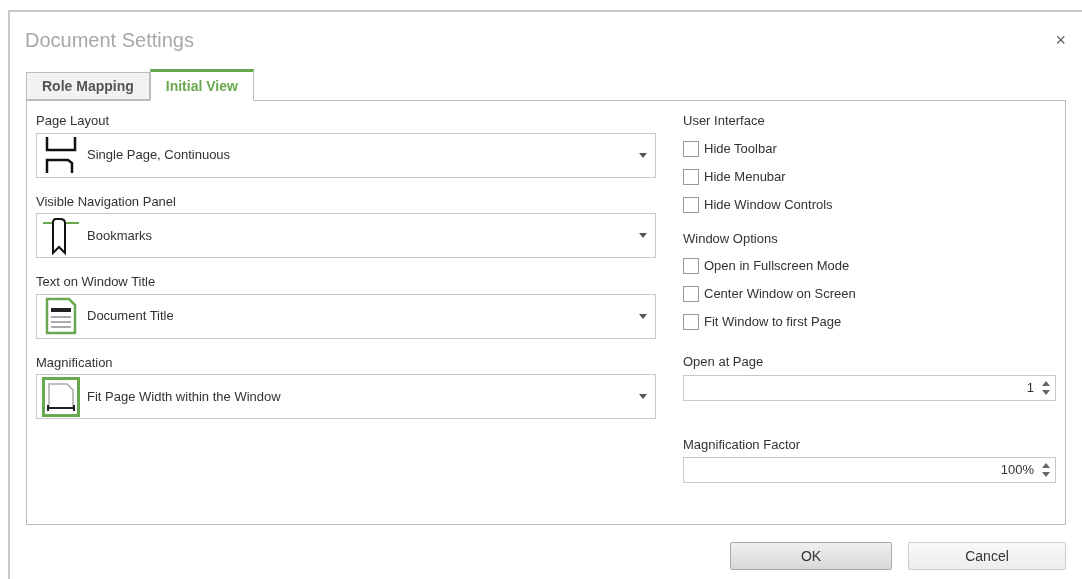 Image resolution: width=1082 pixels, height=579 pixels. What do you see at coordinates (987, 556) in the screenshot?
I see `dialog-button: Cancel` at bounding box center [987, 556].